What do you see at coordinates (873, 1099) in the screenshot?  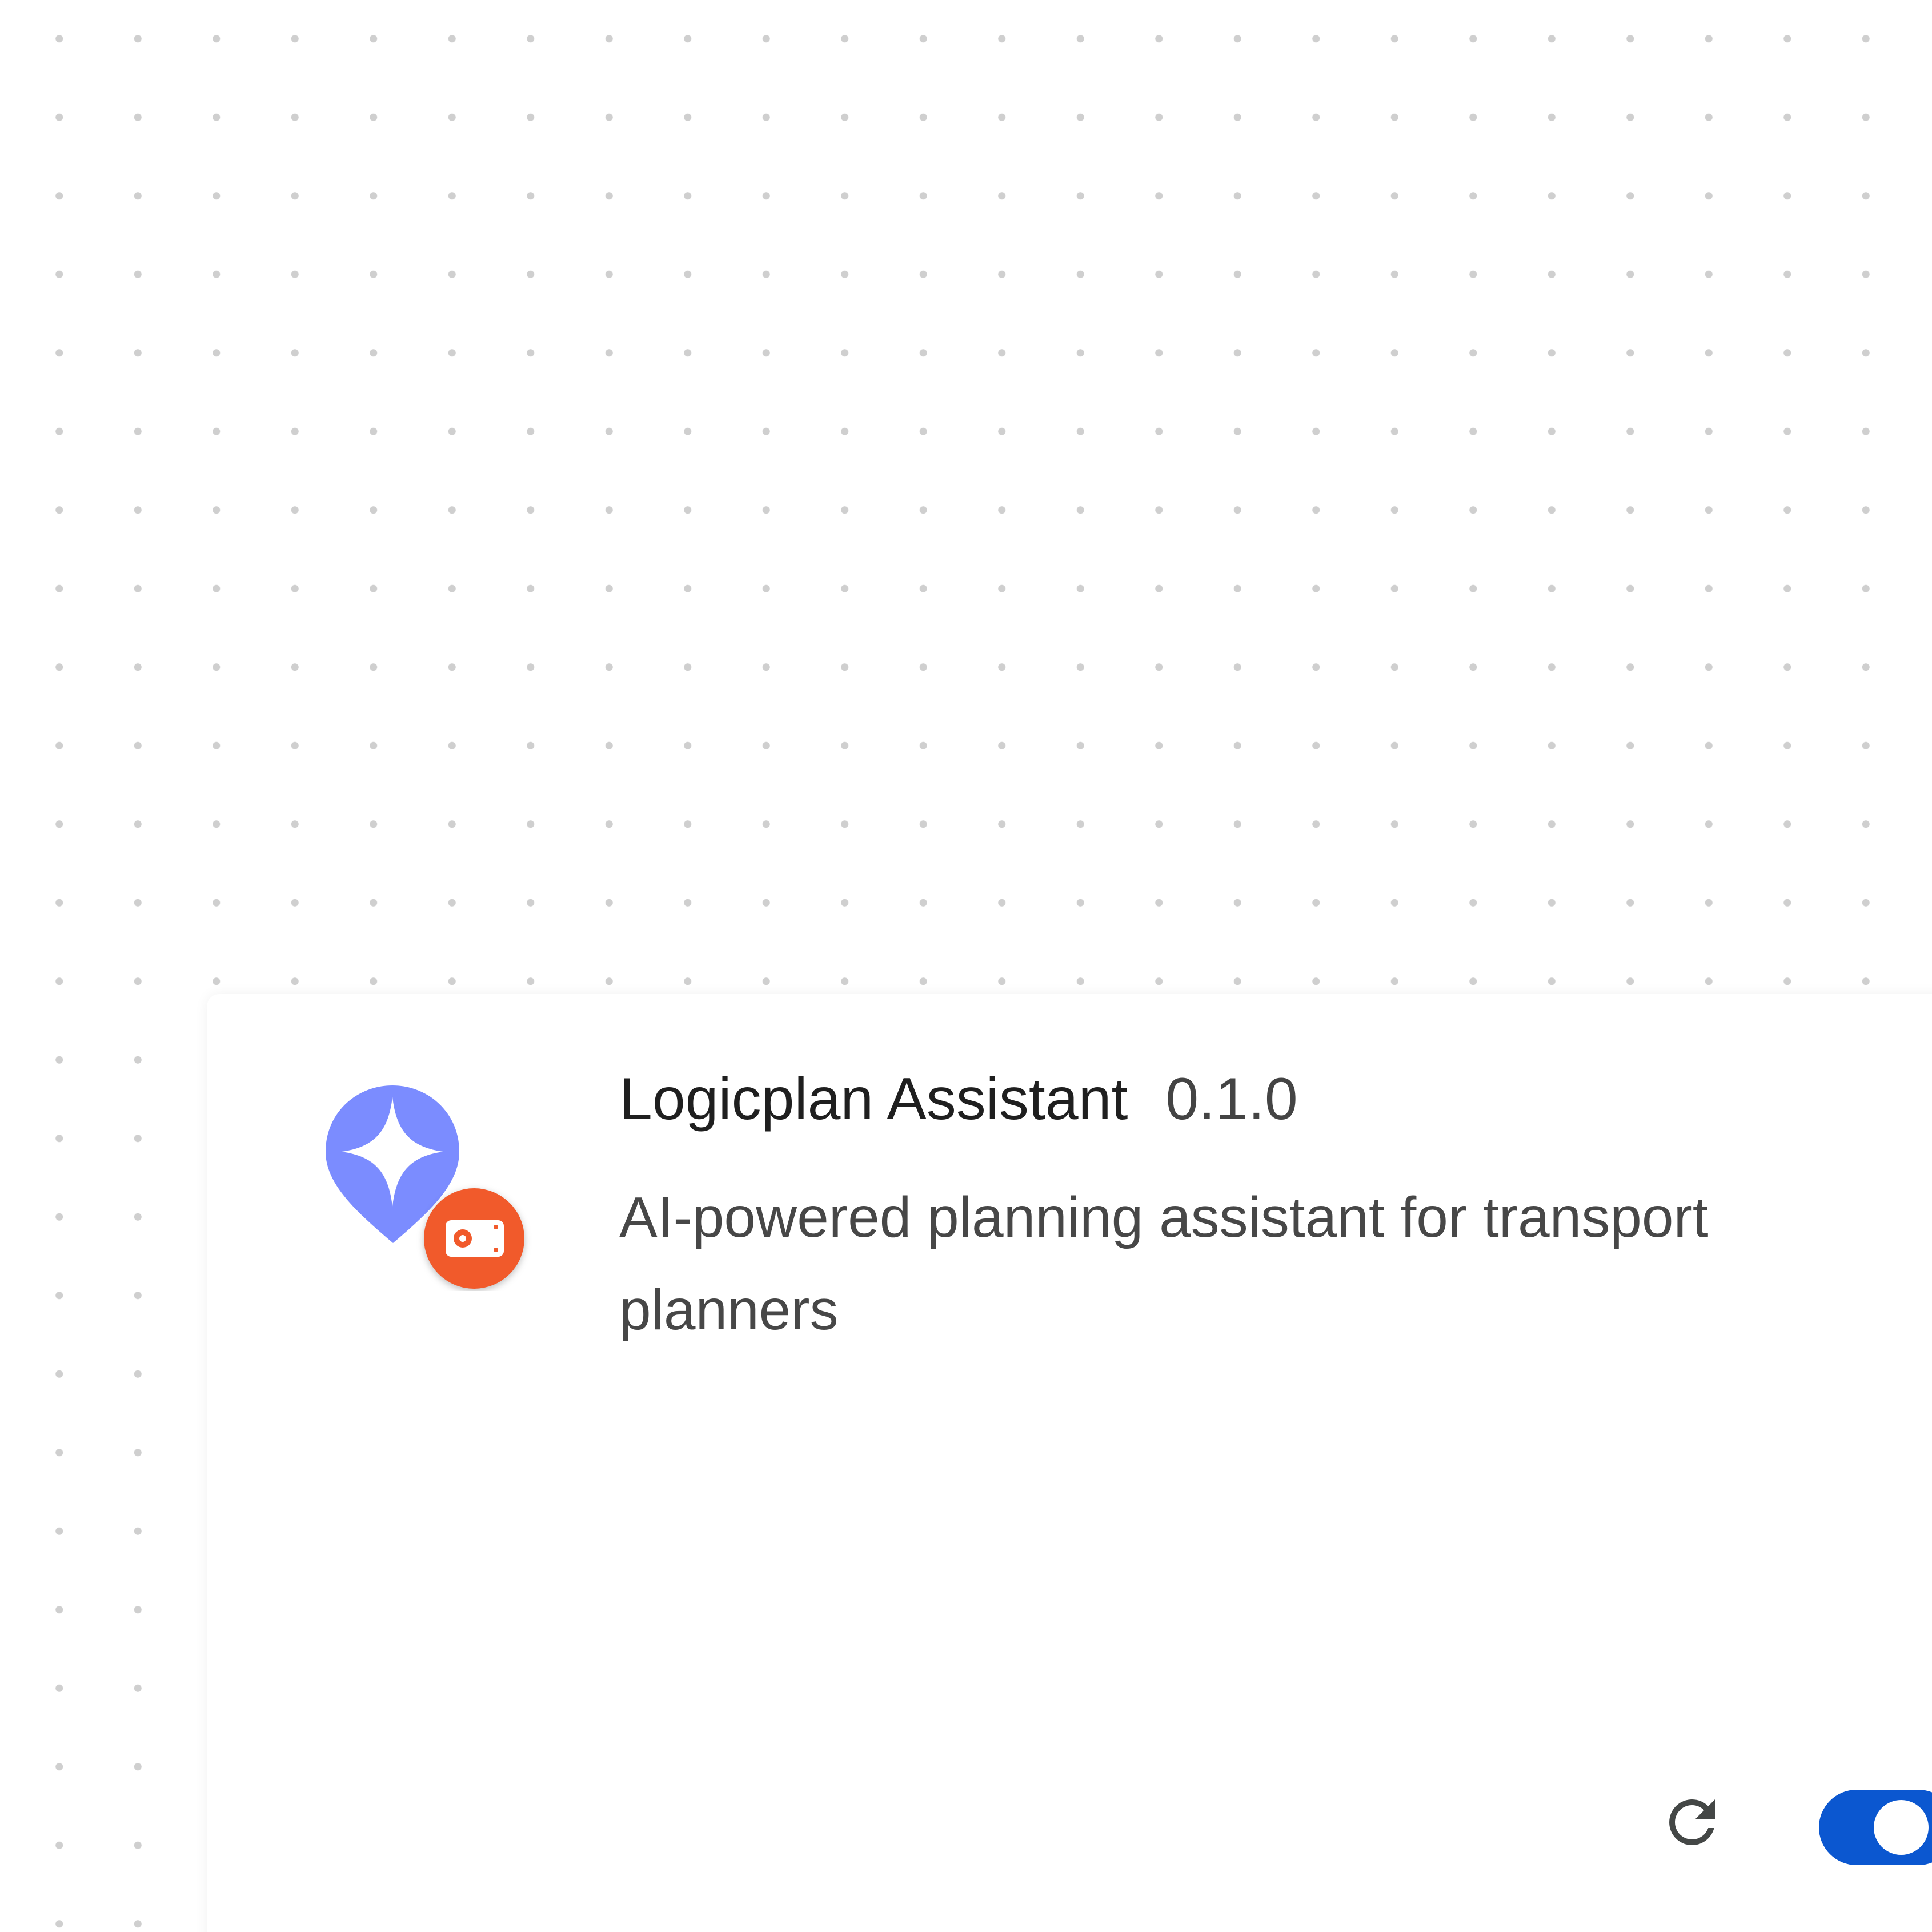 I see `extension-name: Logicplan Assistant` at bounding box center [873, 1099].